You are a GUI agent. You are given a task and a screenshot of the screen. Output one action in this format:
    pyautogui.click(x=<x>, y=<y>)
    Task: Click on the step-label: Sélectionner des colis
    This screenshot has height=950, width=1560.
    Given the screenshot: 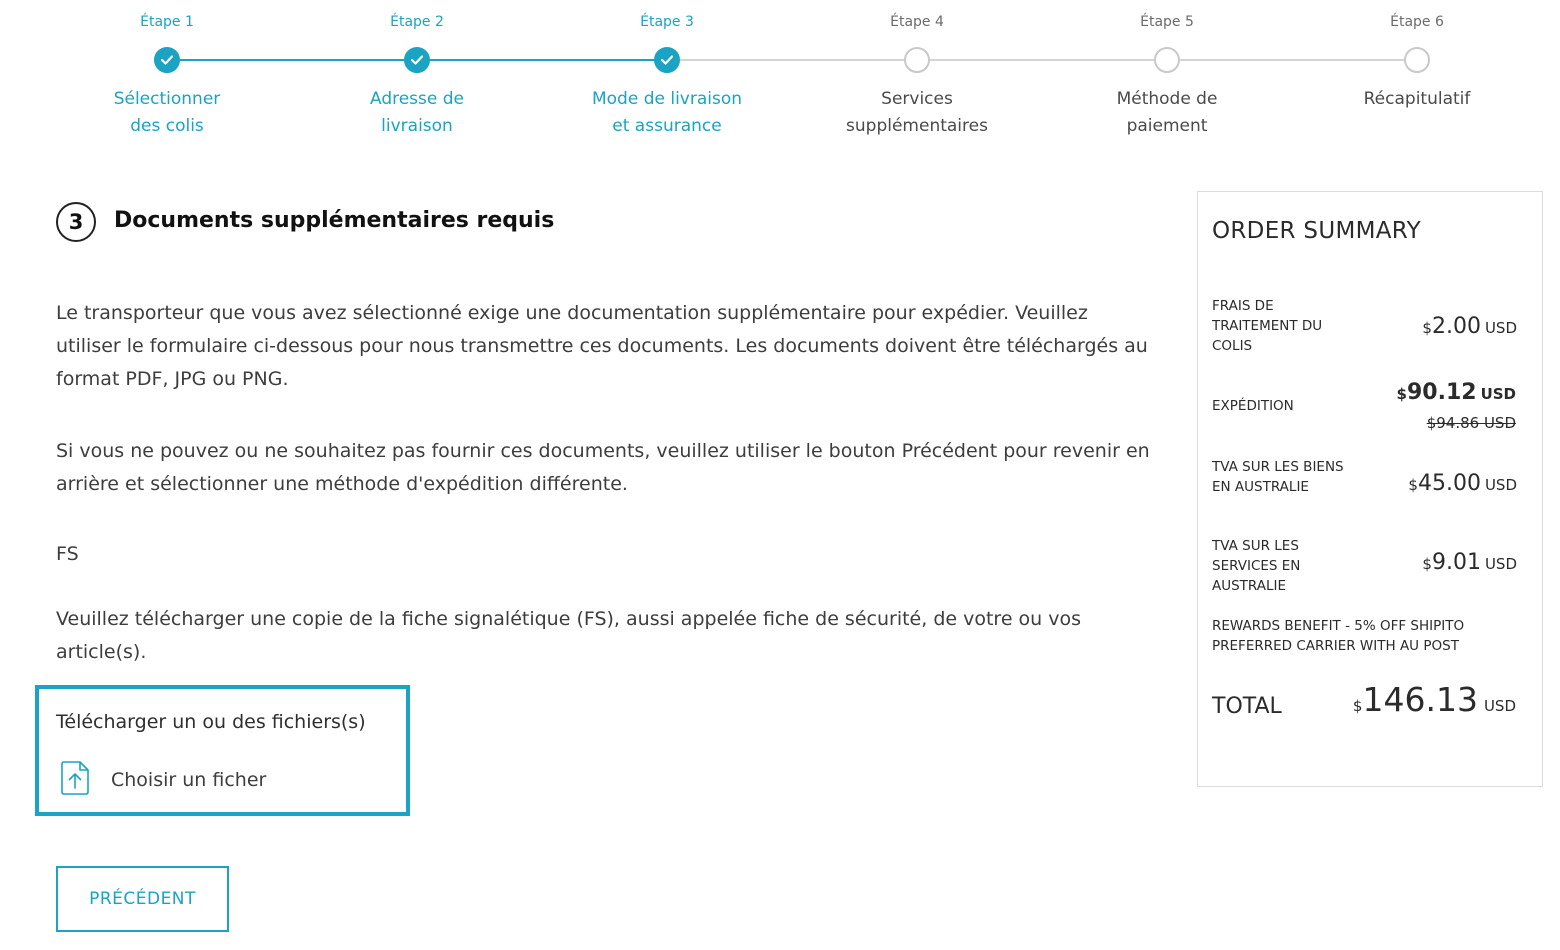 What is the action you would take?
    pyautogui.click(x=167, y=113)
    